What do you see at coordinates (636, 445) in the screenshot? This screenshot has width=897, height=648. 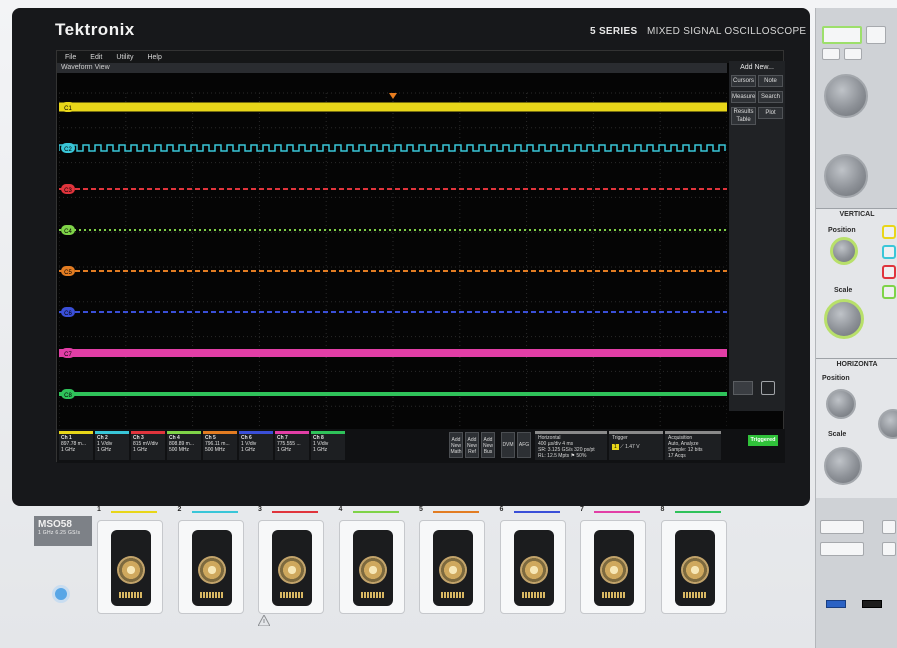 I see `trigger-badge: Trigger 1 ⟋ 1.47 V` at bounding box center [636, 445].